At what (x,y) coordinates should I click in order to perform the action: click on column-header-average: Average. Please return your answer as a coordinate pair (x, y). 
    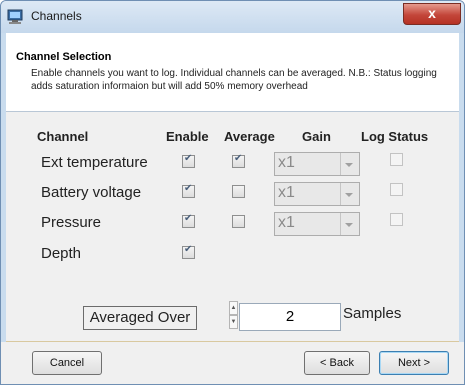
    Looking at the image, I should click on (249, 136).